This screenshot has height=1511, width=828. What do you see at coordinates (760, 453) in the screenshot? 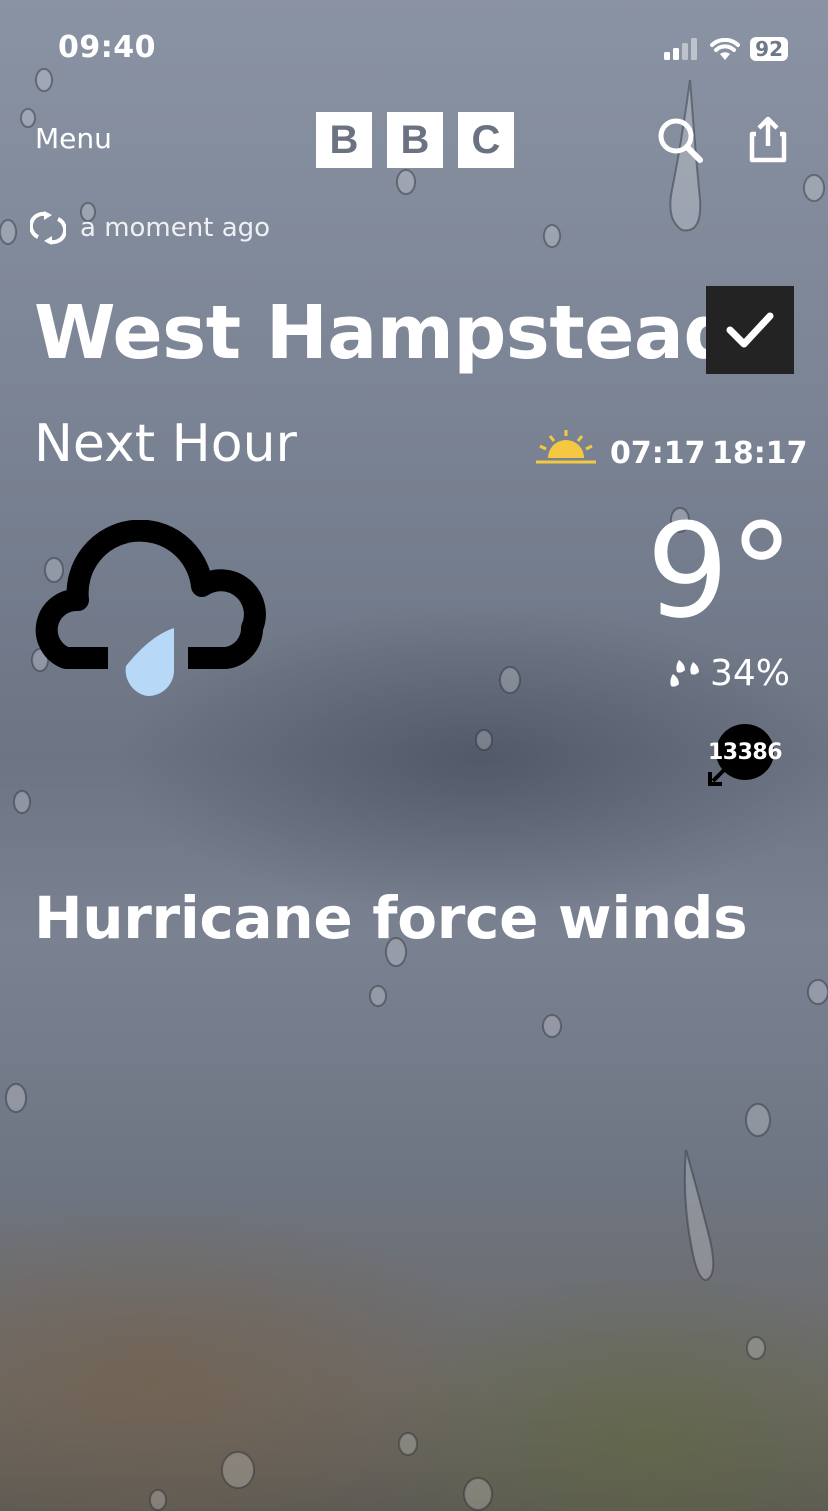
I see `sunset-time: 18:17` at bounding box center [760, 453].